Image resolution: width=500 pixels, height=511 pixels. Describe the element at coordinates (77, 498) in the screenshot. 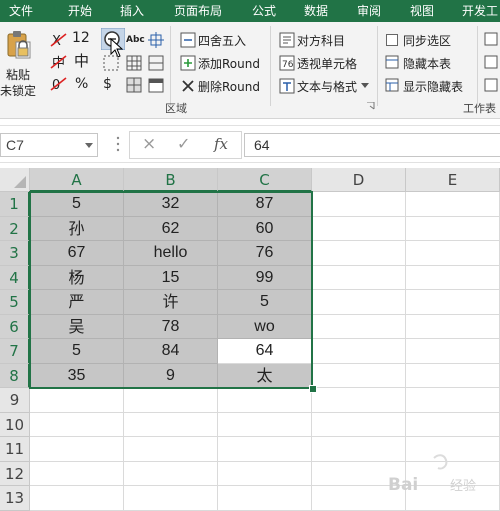

I see `cell-a13` at that location.